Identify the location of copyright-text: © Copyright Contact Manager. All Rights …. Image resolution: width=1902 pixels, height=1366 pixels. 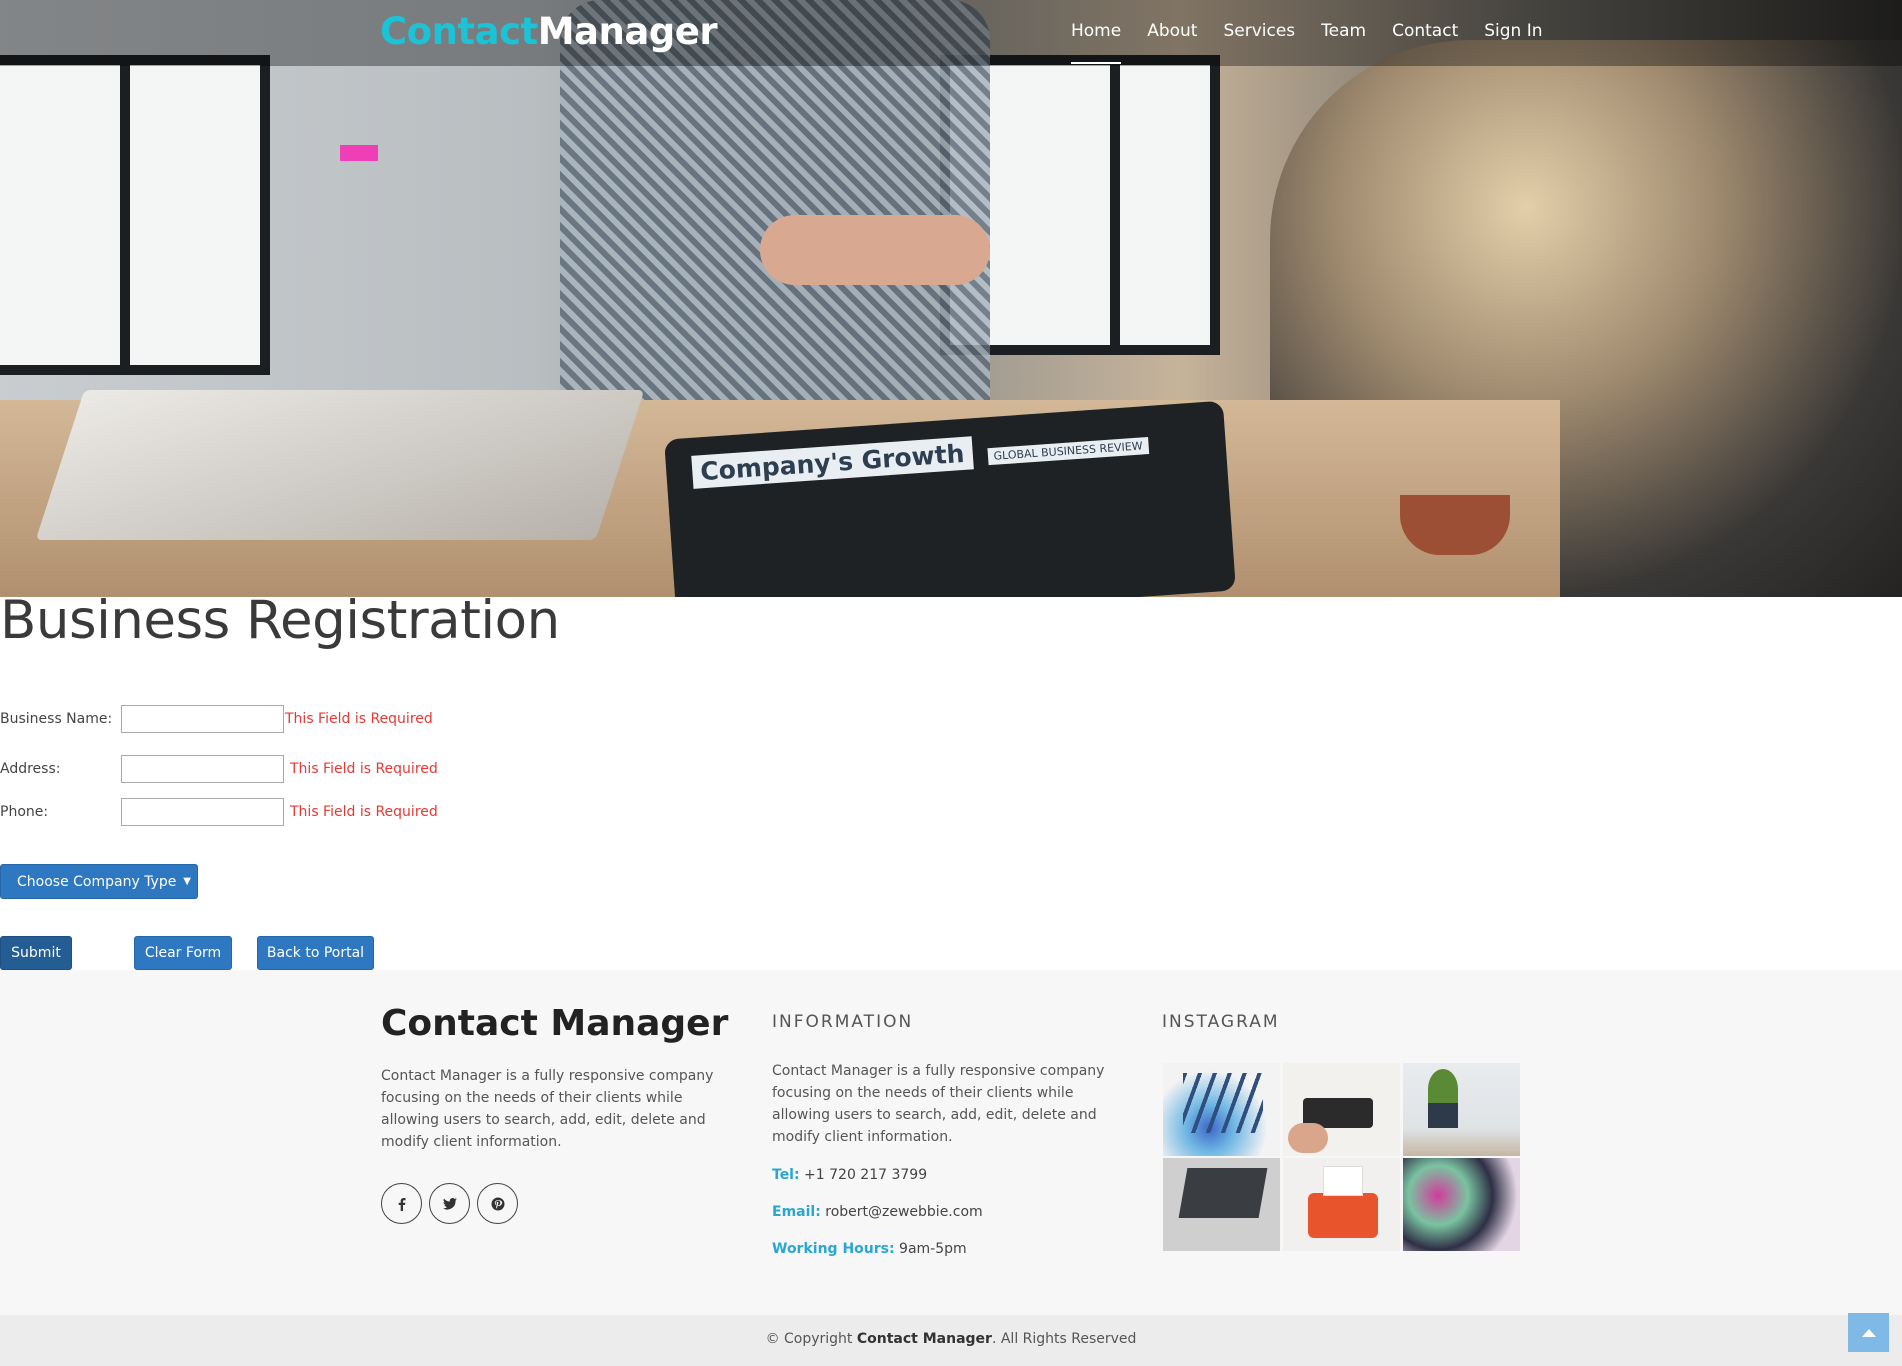
(951, 1339).